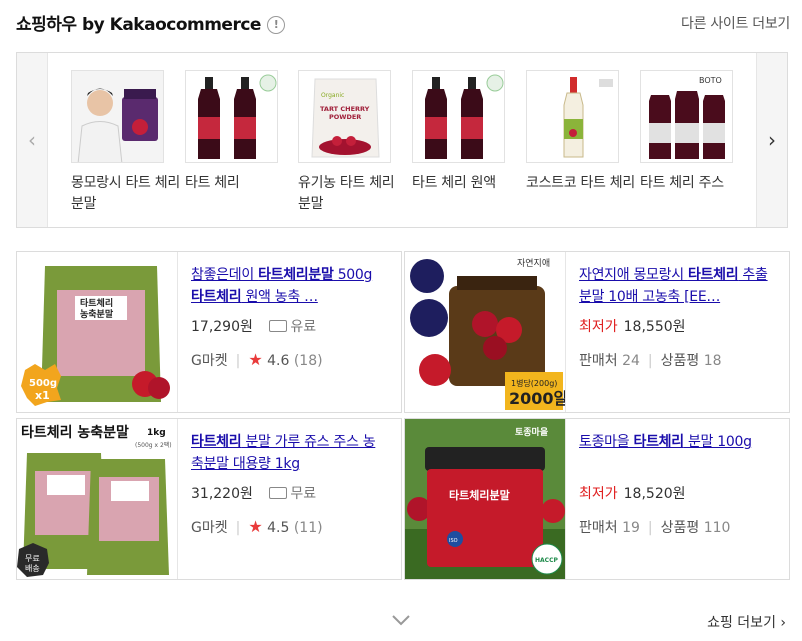 The image size is (802, 641). I want to click on chevron-left-icon: ‹, so click(32, 140).